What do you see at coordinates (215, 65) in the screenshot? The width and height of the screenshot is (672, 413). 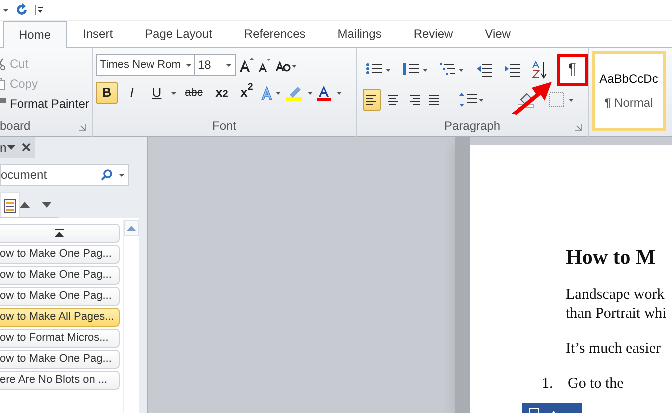 I see `font-size-field: 18` at bounding box center [215, 65].